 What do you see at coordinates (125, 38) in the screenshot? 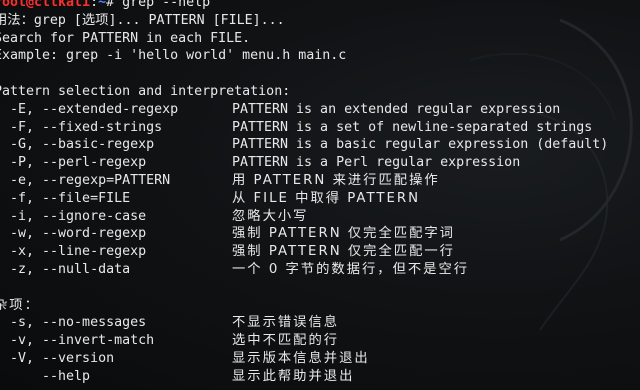
I see `description-line: Search for PATTERN in each FILE.` at bounding box center [125, 38].